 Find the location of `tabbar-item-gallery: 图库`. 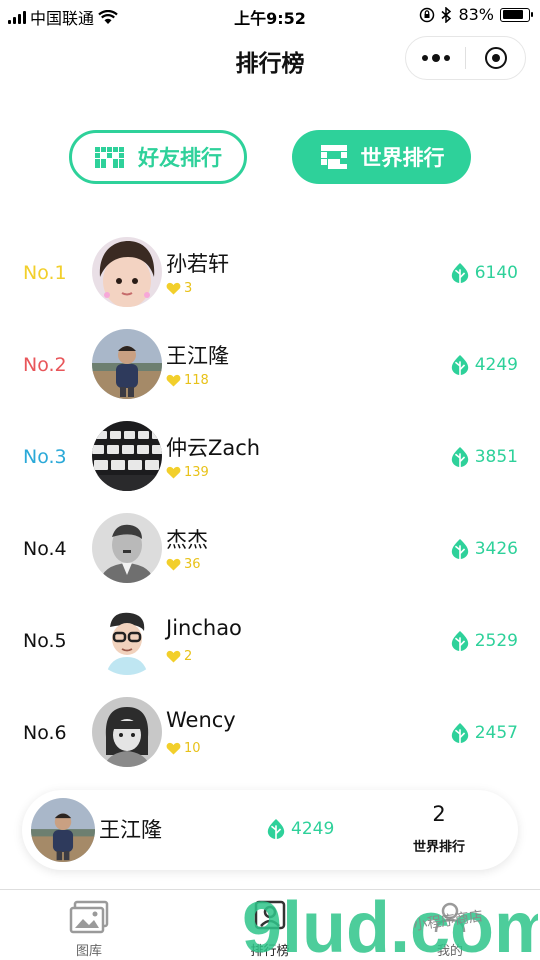

tabbar-item-gallery: 图库 is located at coordinates (89, 929).